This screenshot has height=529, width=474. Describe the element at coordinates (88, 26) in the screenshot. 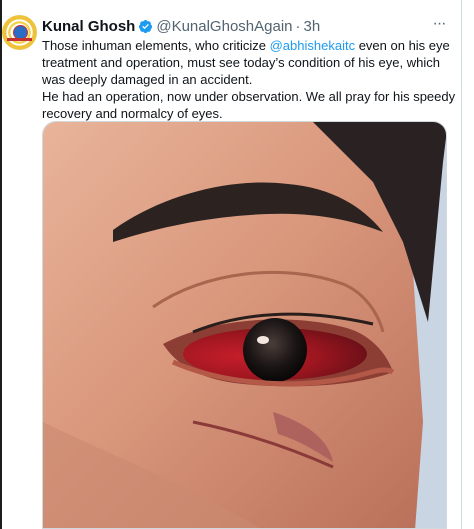

I see `display-name: Kunal Ghosh` at that location.